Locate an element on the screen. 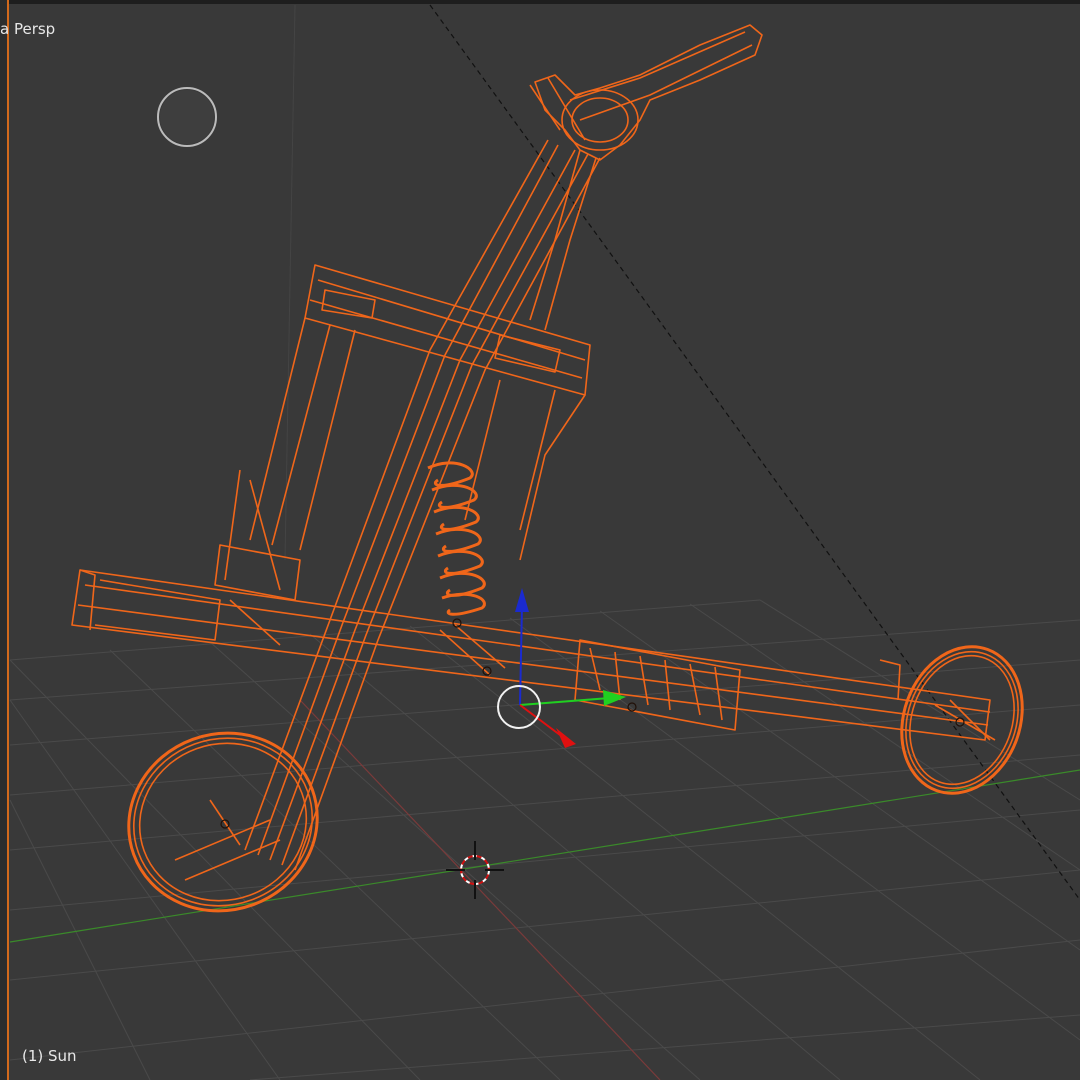 Image resolution: width=1080 pixels, height=1080 pixels. trolley-handle is located at coordinates (646, 92).